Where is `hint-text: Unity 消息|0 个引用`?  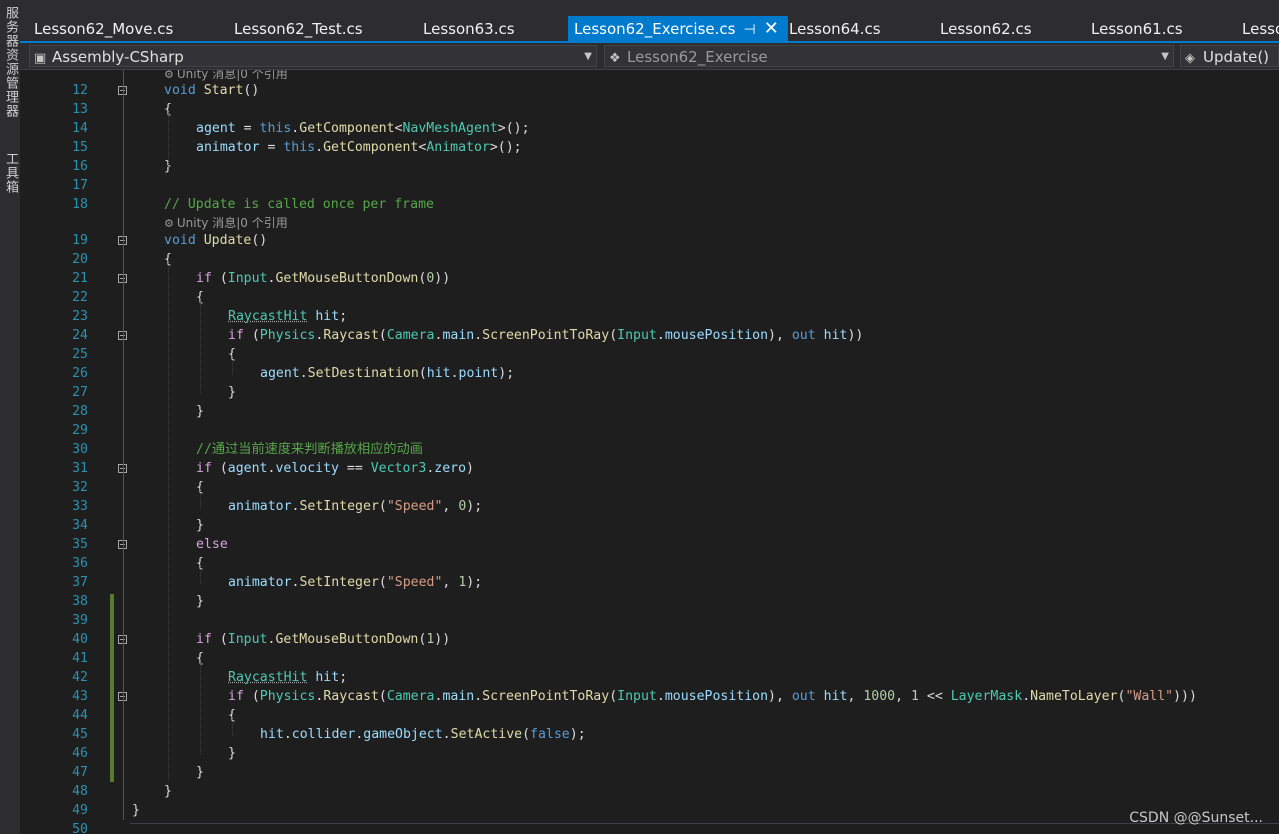 hint-text: Unity 消息|0 个引用 is located at coordinates (232, 223).